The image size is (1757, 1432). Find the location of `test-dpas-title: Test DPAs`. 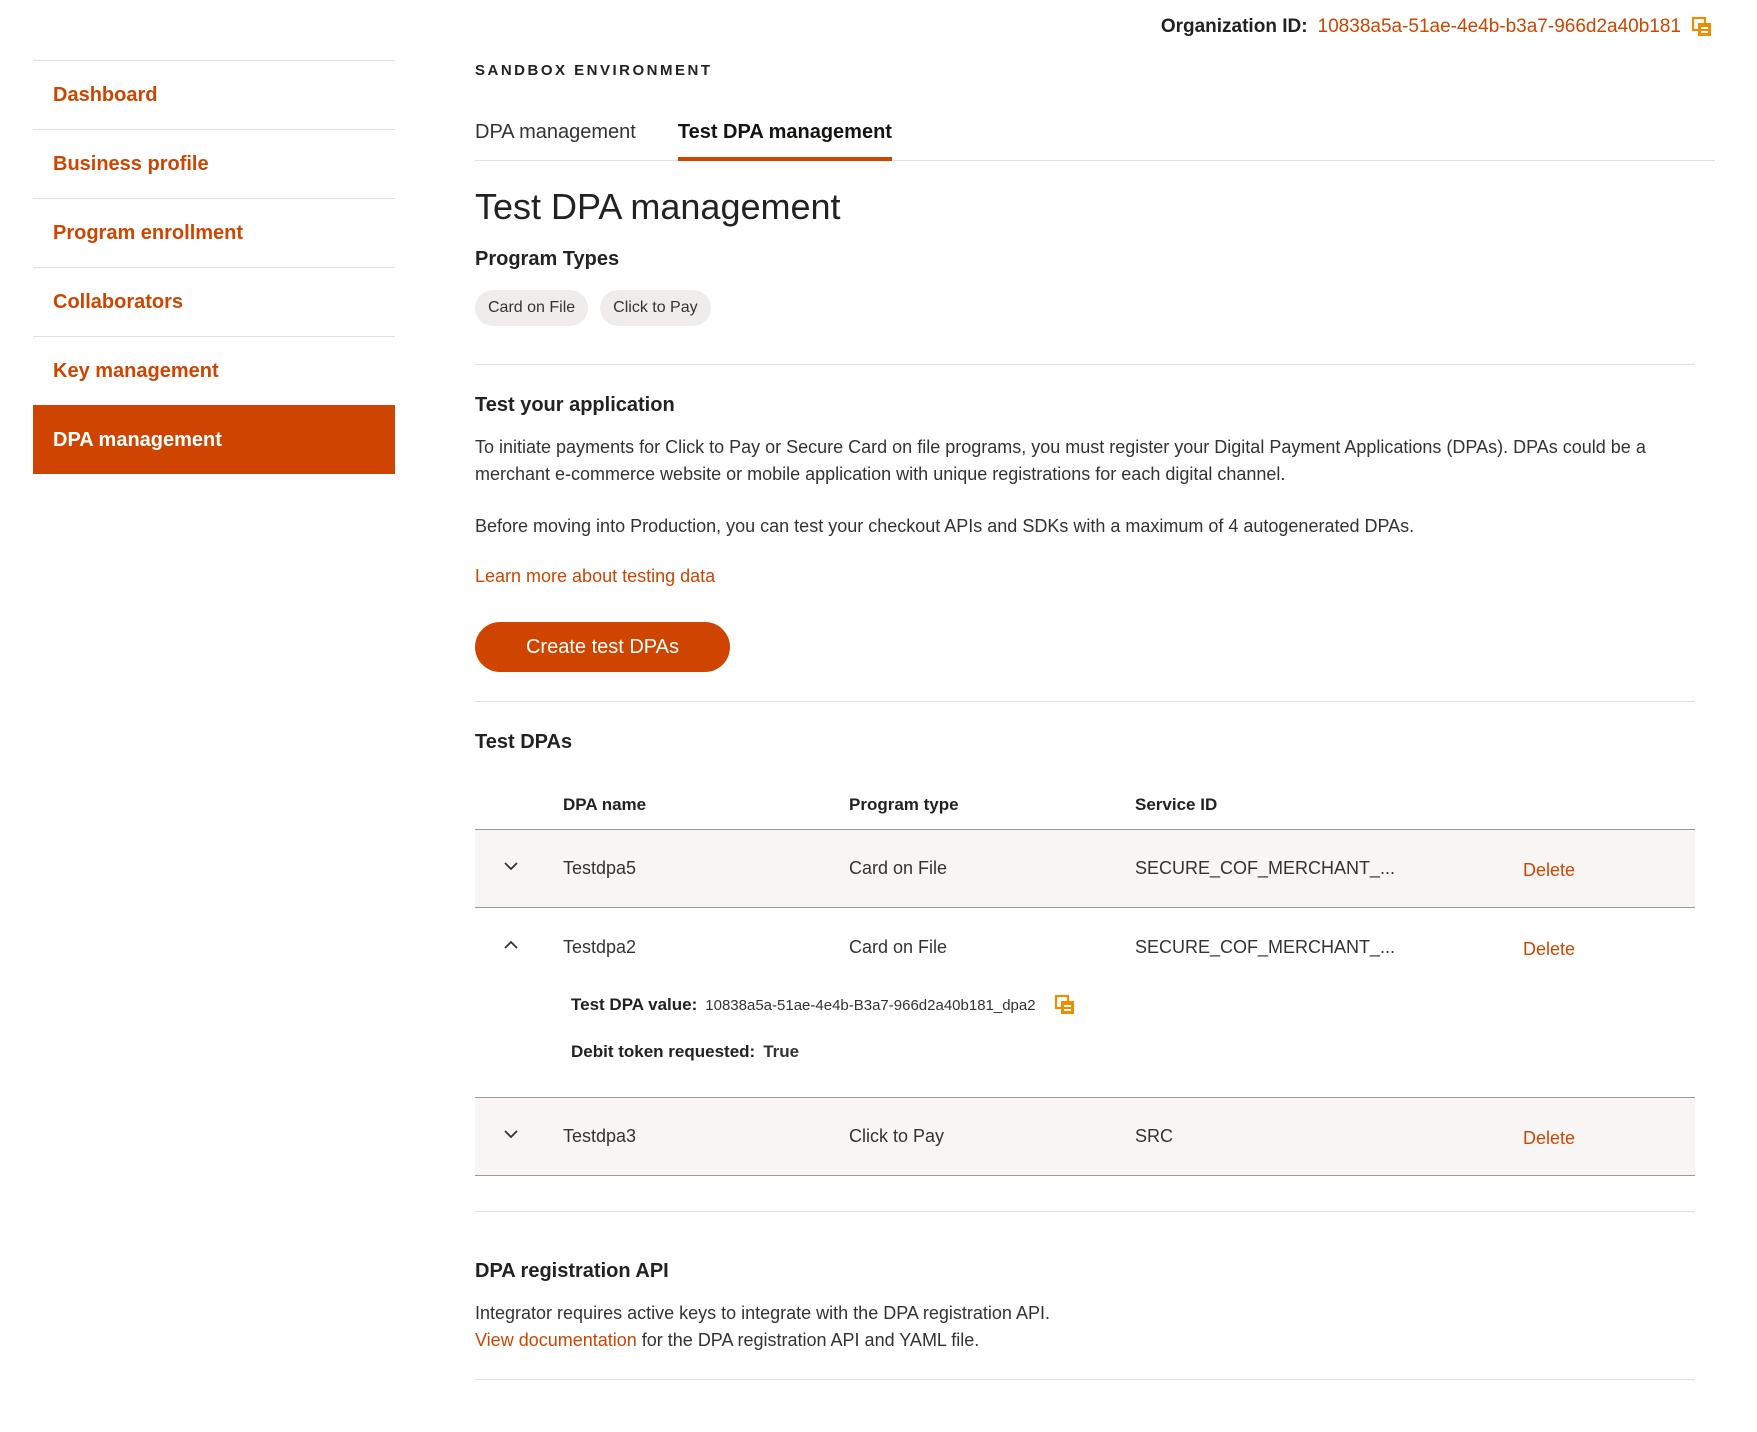

test-dpas-title: Test DPAs is located at coordinates (524, 742).